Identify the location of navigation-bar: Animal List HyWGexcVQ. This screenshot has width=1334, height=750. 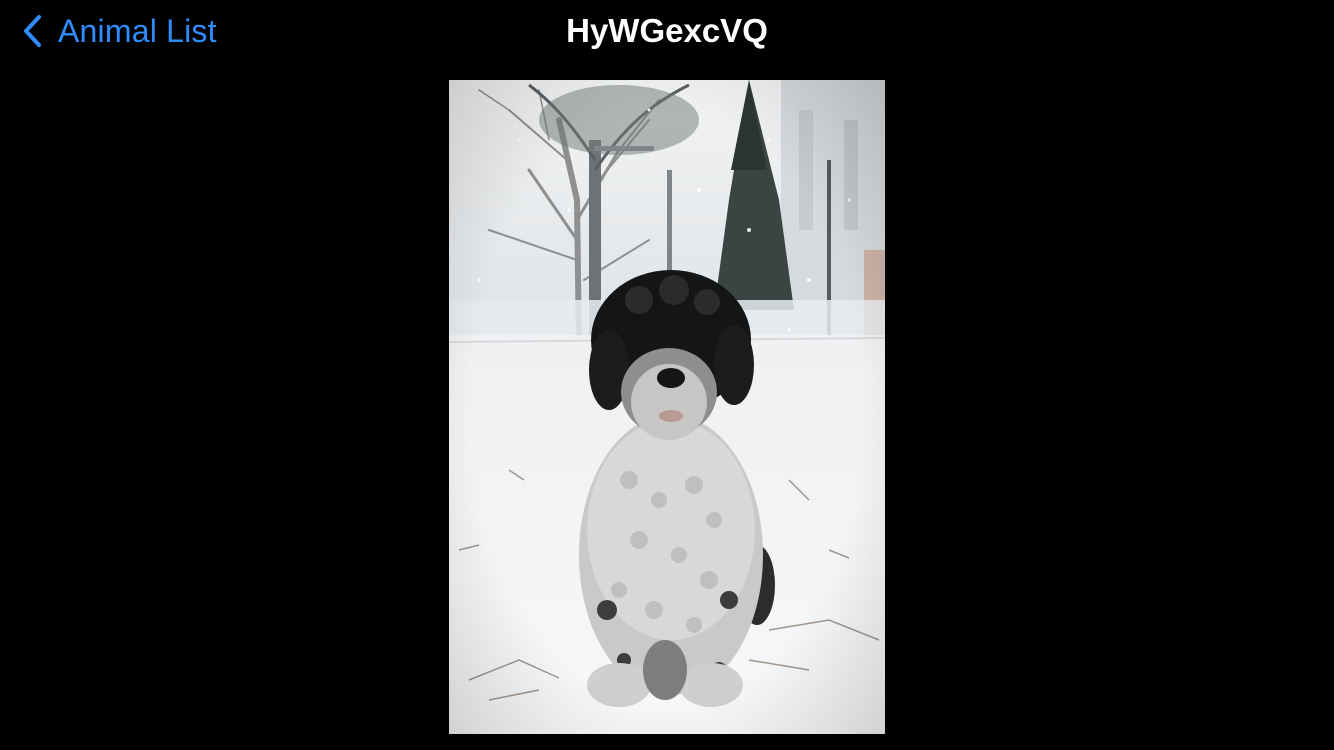
(667, 31).